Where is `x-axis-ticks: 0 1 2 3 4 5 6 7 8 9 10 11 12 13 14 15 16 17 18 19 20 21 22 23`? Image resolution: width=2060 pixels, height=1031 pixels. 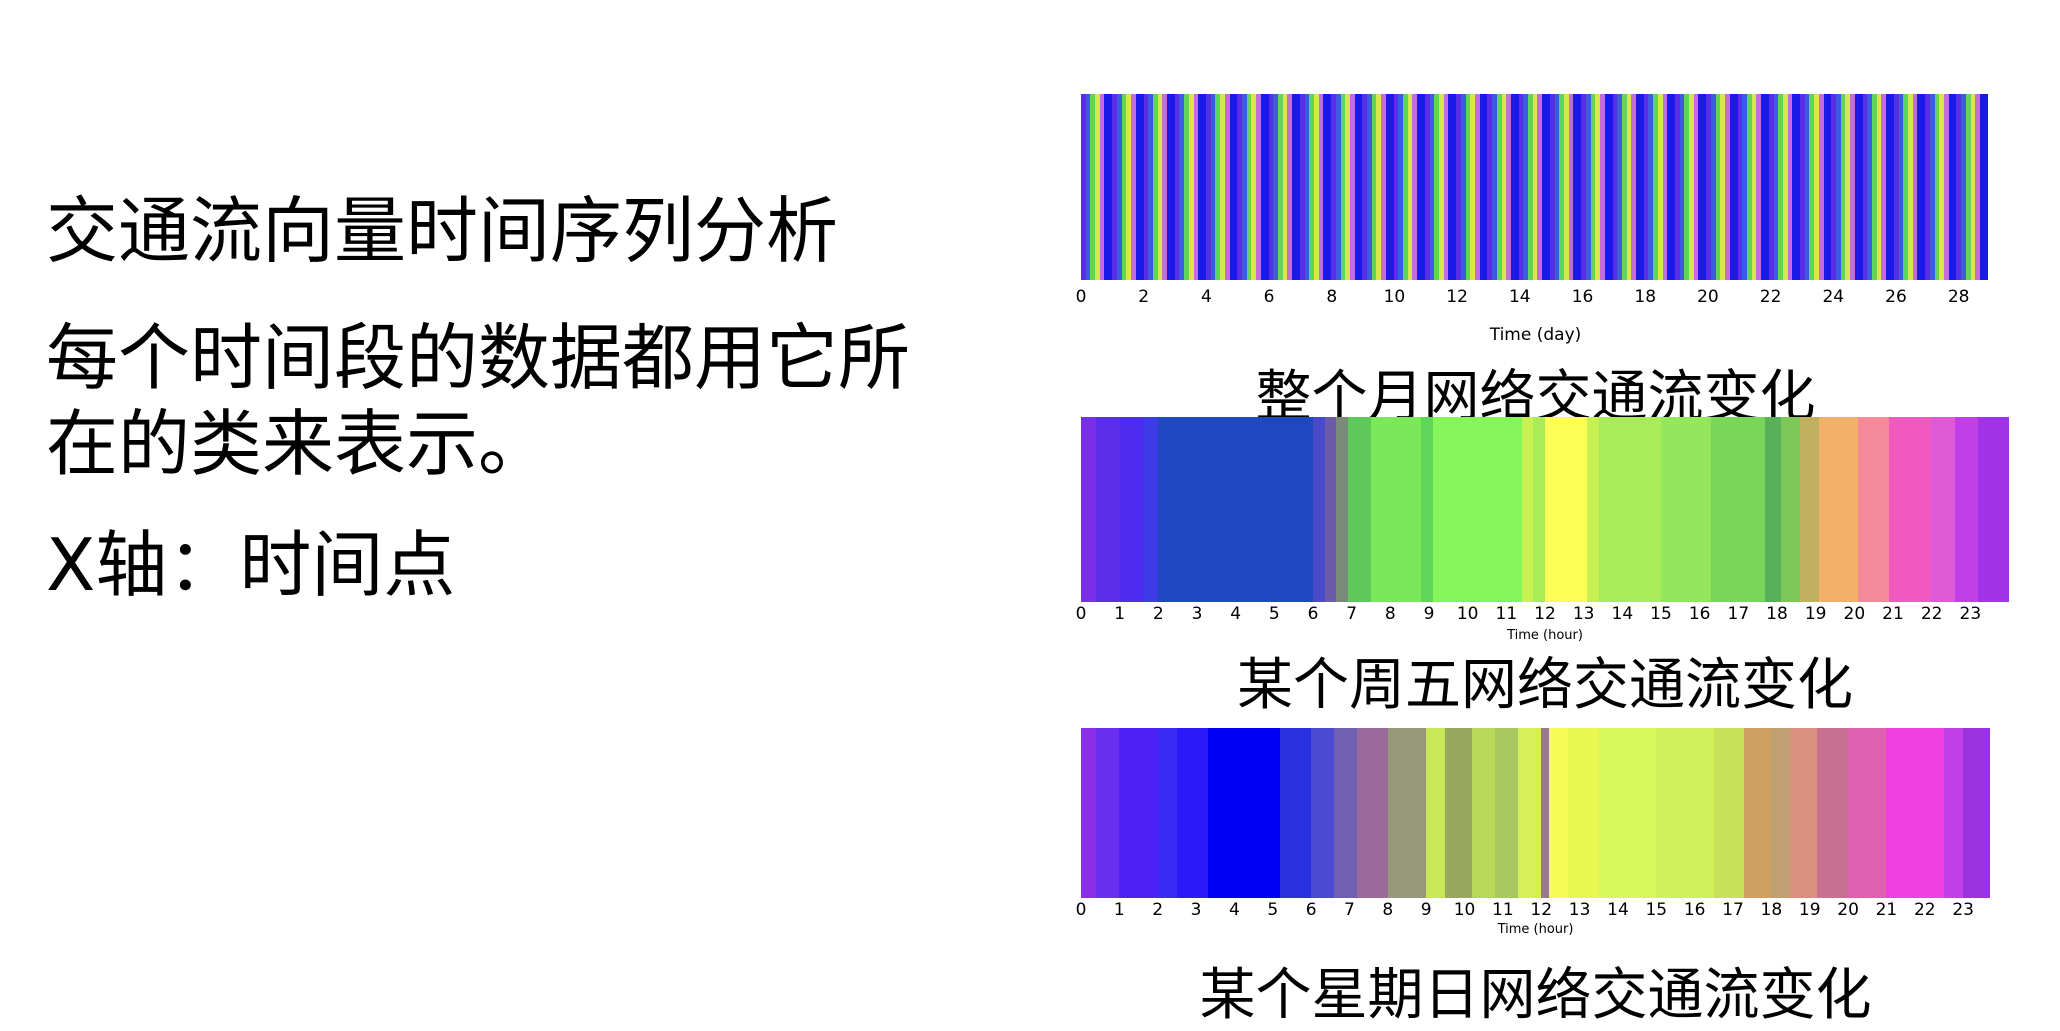 x-axis-ticks: 0 1 2 3 4 5 6 7 8 9 10 11 12 13 14 15 16 17 18 19 20 21 22 23 is located at coordinates (1533, 912).